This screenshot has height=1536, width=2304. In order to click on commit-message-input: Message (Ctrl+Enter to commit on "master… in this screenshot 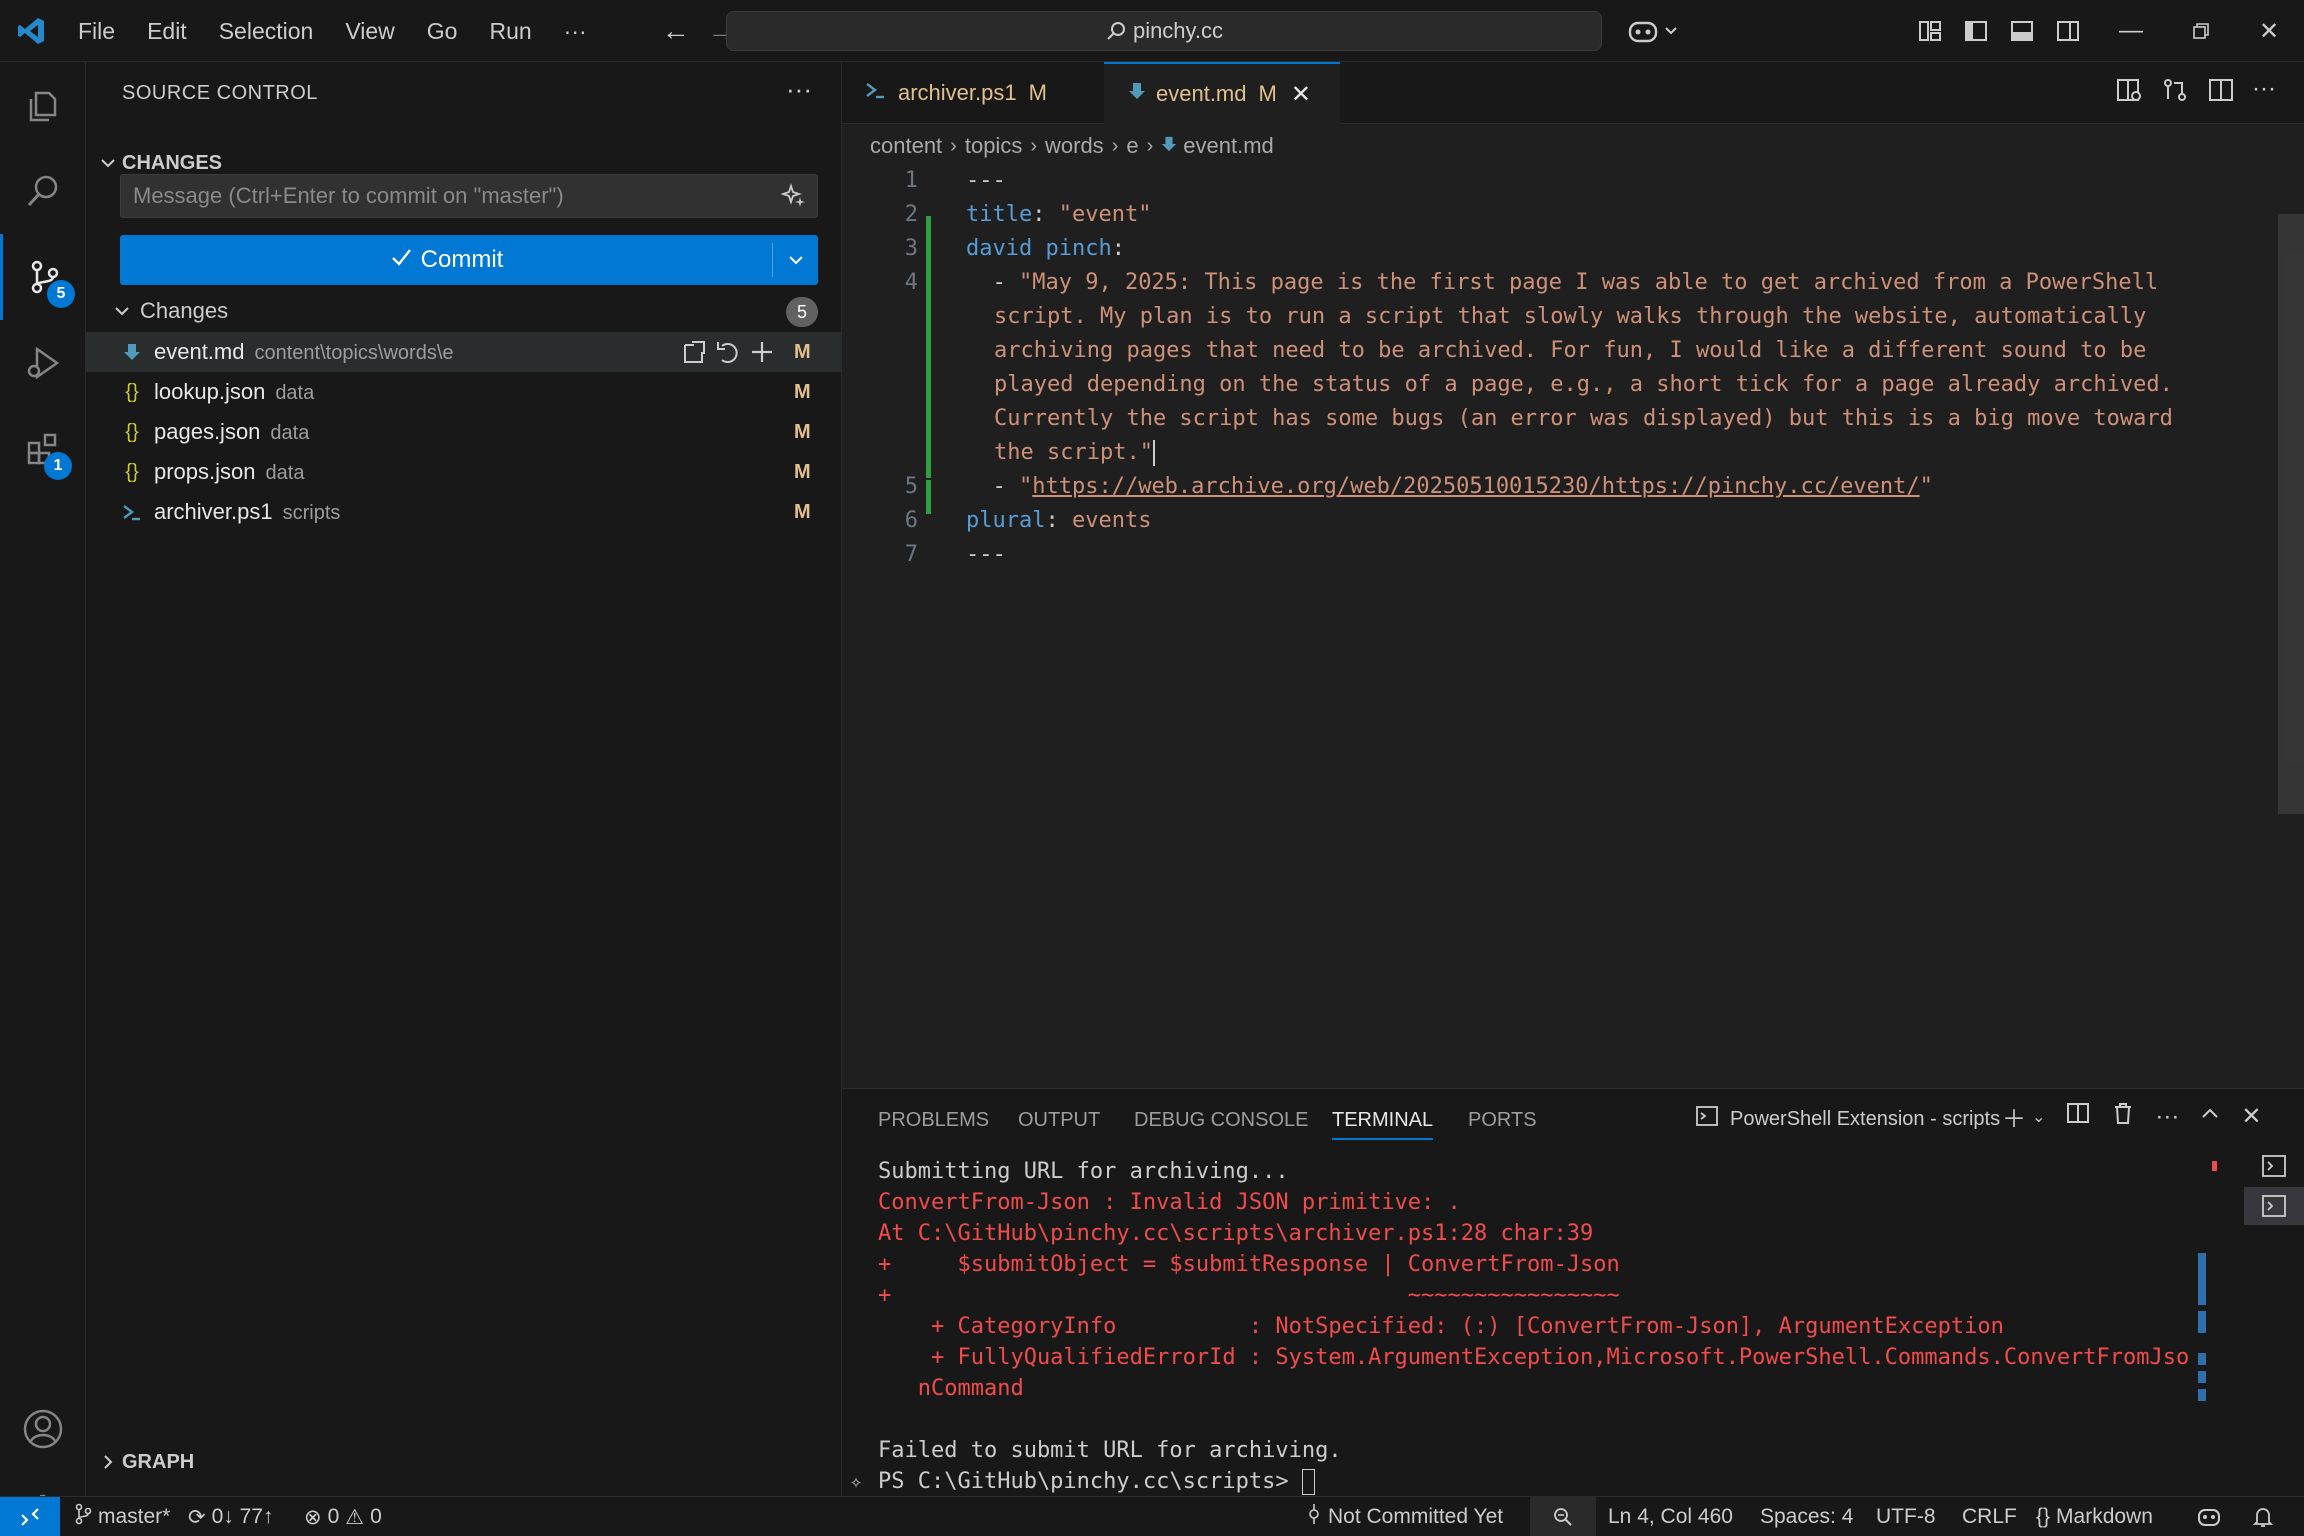, I will do `click(469, 196)`.